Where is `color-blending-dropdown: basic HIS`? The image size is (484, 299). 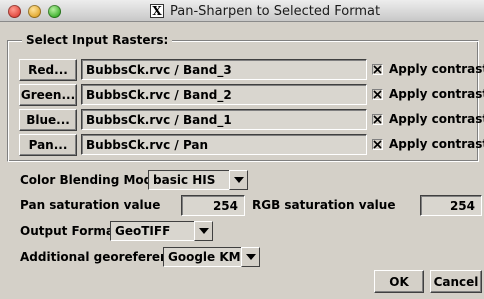
color-blending-dropdown: basic HIS is located at coordinates (198, 180).